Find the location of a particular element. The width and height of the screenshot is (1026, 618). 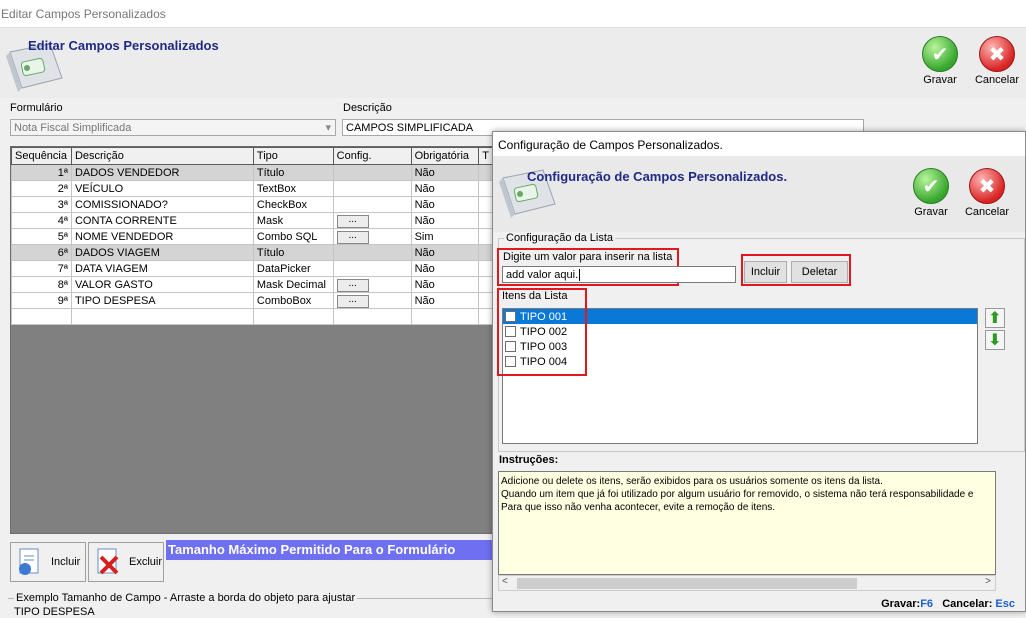

incluir-item-button: Incluir is located at coordinates (765, 272).